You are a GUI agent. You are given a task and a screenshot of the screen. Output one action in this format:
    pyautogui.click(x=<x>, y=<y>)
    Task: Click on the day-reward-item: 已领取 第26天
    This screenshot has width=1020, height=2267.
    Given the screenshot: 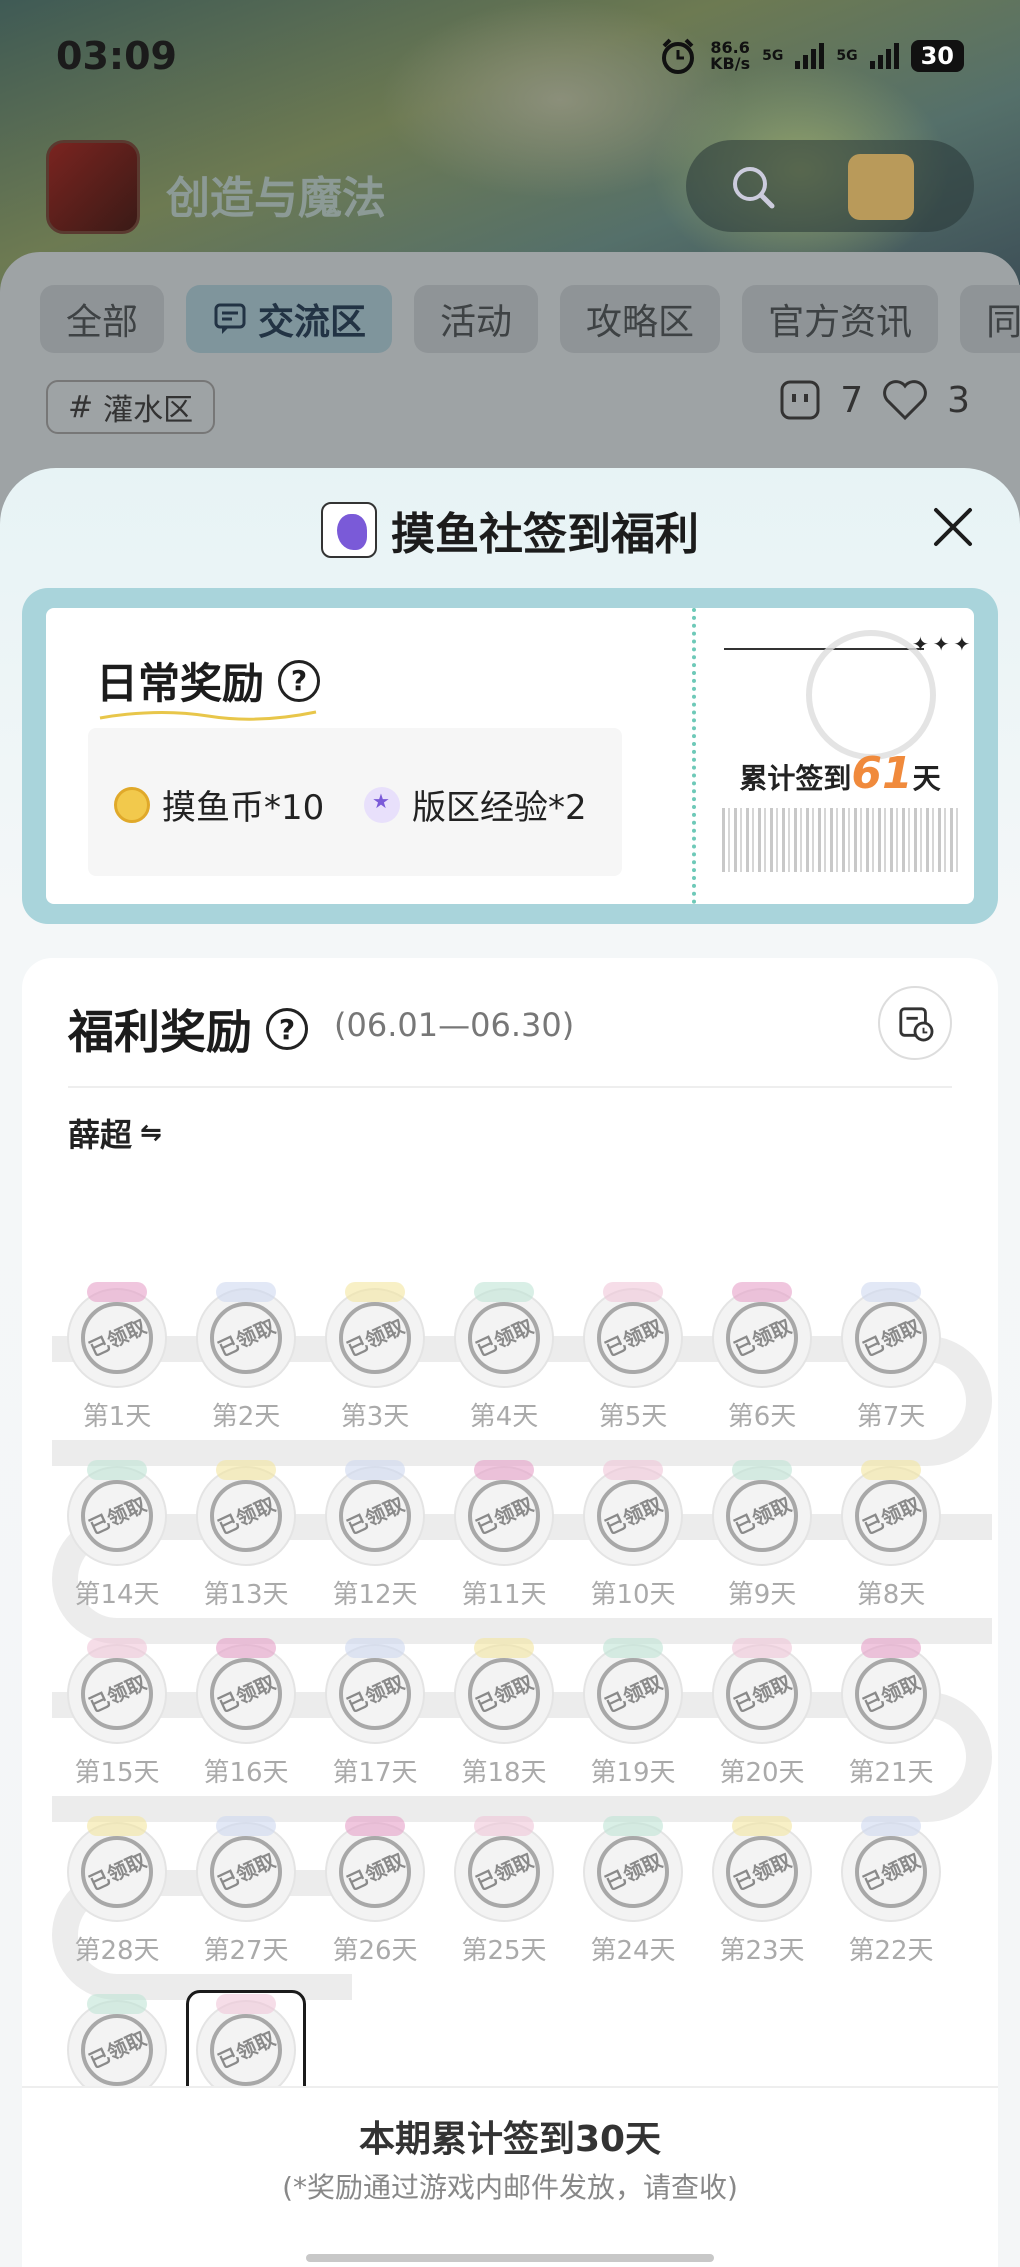 What is the action you would take?
    pyautogui.click(x=375, y=1894)
    